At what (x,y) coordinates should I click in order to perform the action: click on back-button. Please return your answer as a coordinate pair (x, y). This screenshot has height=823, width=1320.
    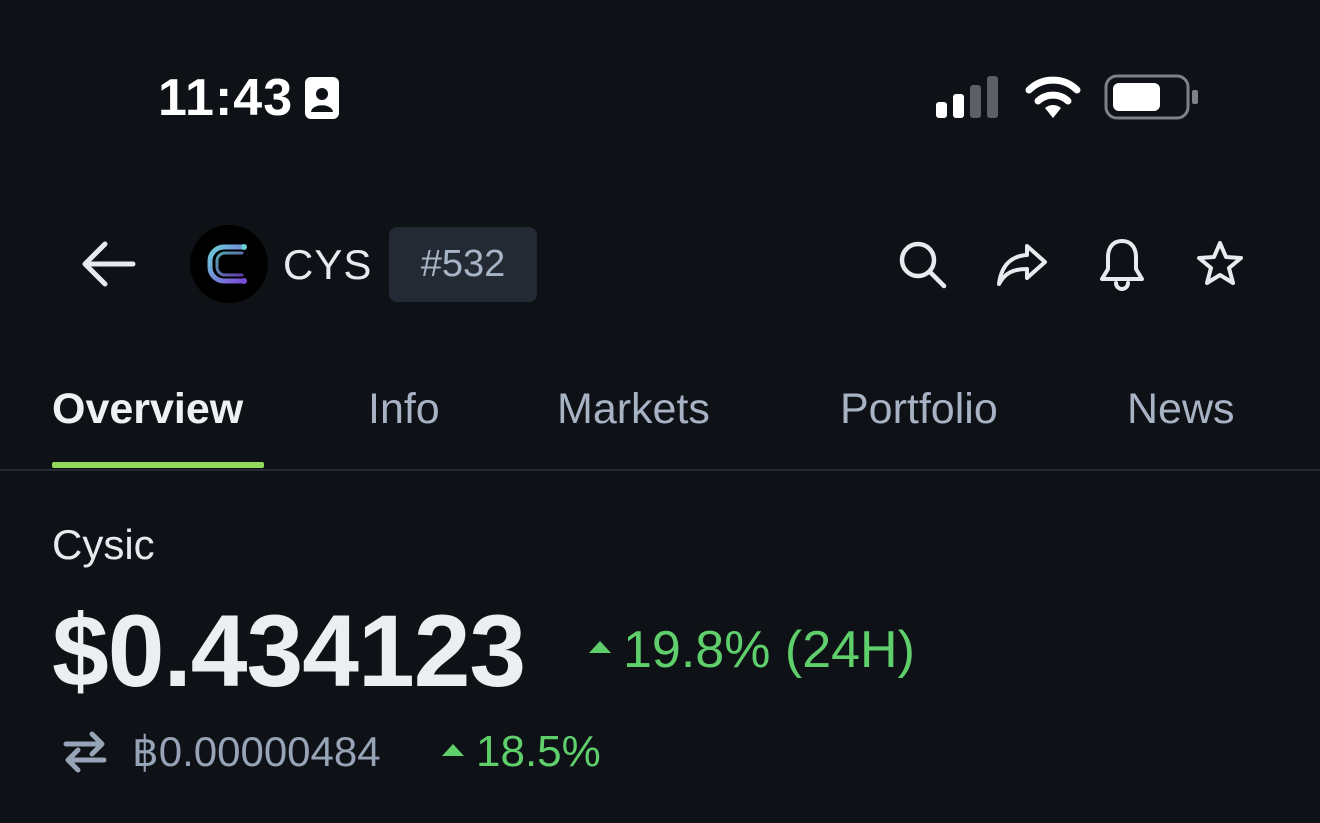
    Looking at the image, I should click on (108, 266).